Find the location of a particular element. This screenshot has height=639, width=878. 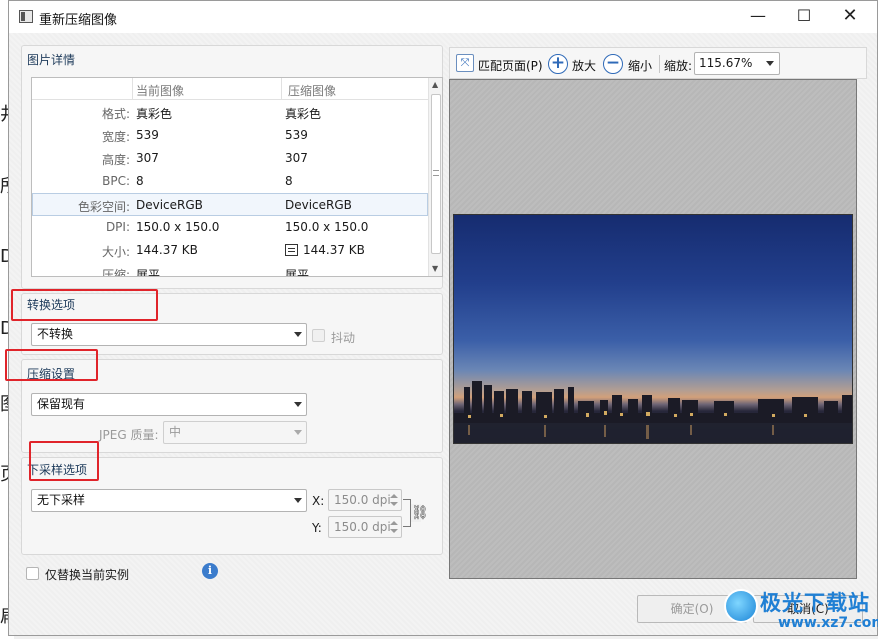

current-value: 307 is located at coordinates (147, 158).